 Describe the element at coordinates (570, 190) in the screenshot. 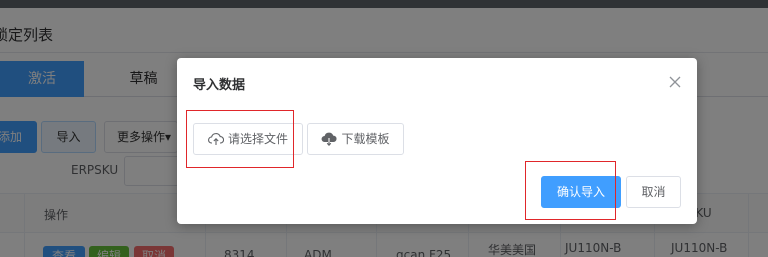

I see `highlight-box-confirm` at that location.